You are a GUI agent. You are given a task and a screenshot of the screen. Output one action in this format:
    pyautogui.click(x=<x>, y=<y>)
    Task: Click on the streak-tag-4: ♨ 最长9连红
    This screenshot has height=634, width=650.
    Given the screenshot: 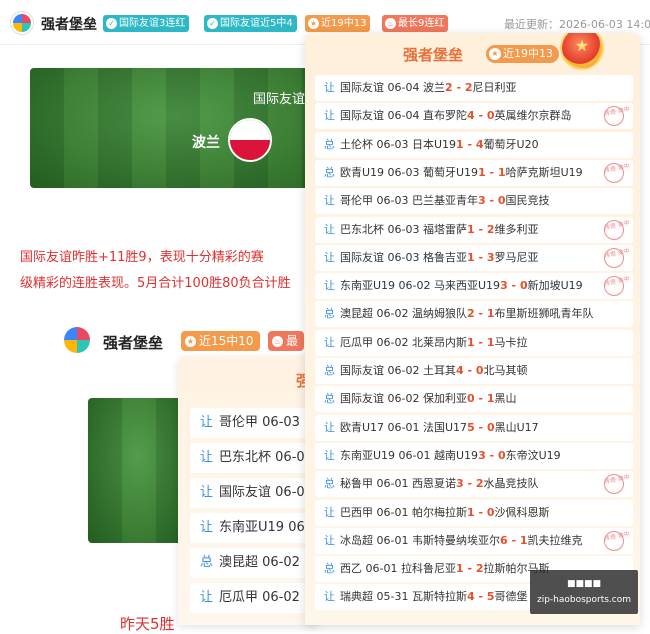 What is the action you would take?
    pyautogui.click(x=415, y=23)
    